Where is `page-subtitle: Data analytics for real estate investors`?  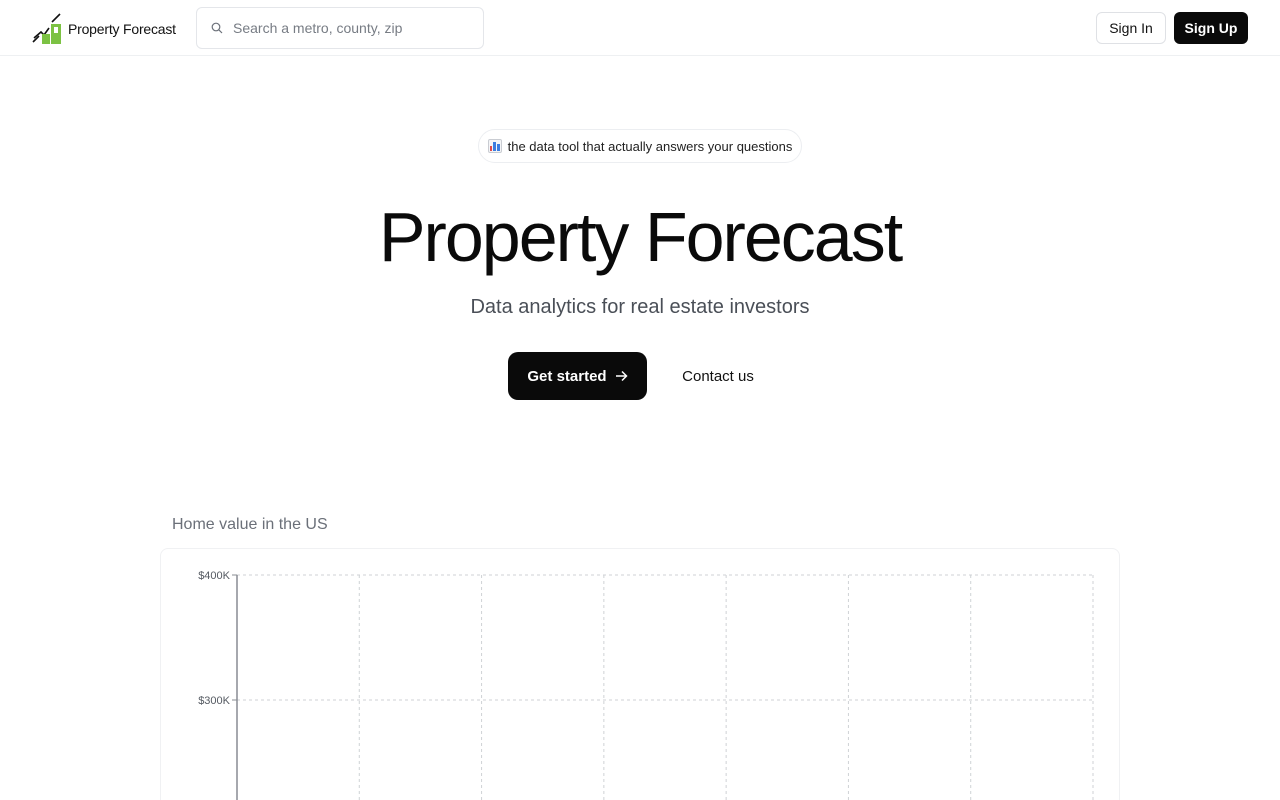
page-subtitle: Data analytics for real estate investors is located at coordinates (640, 307).